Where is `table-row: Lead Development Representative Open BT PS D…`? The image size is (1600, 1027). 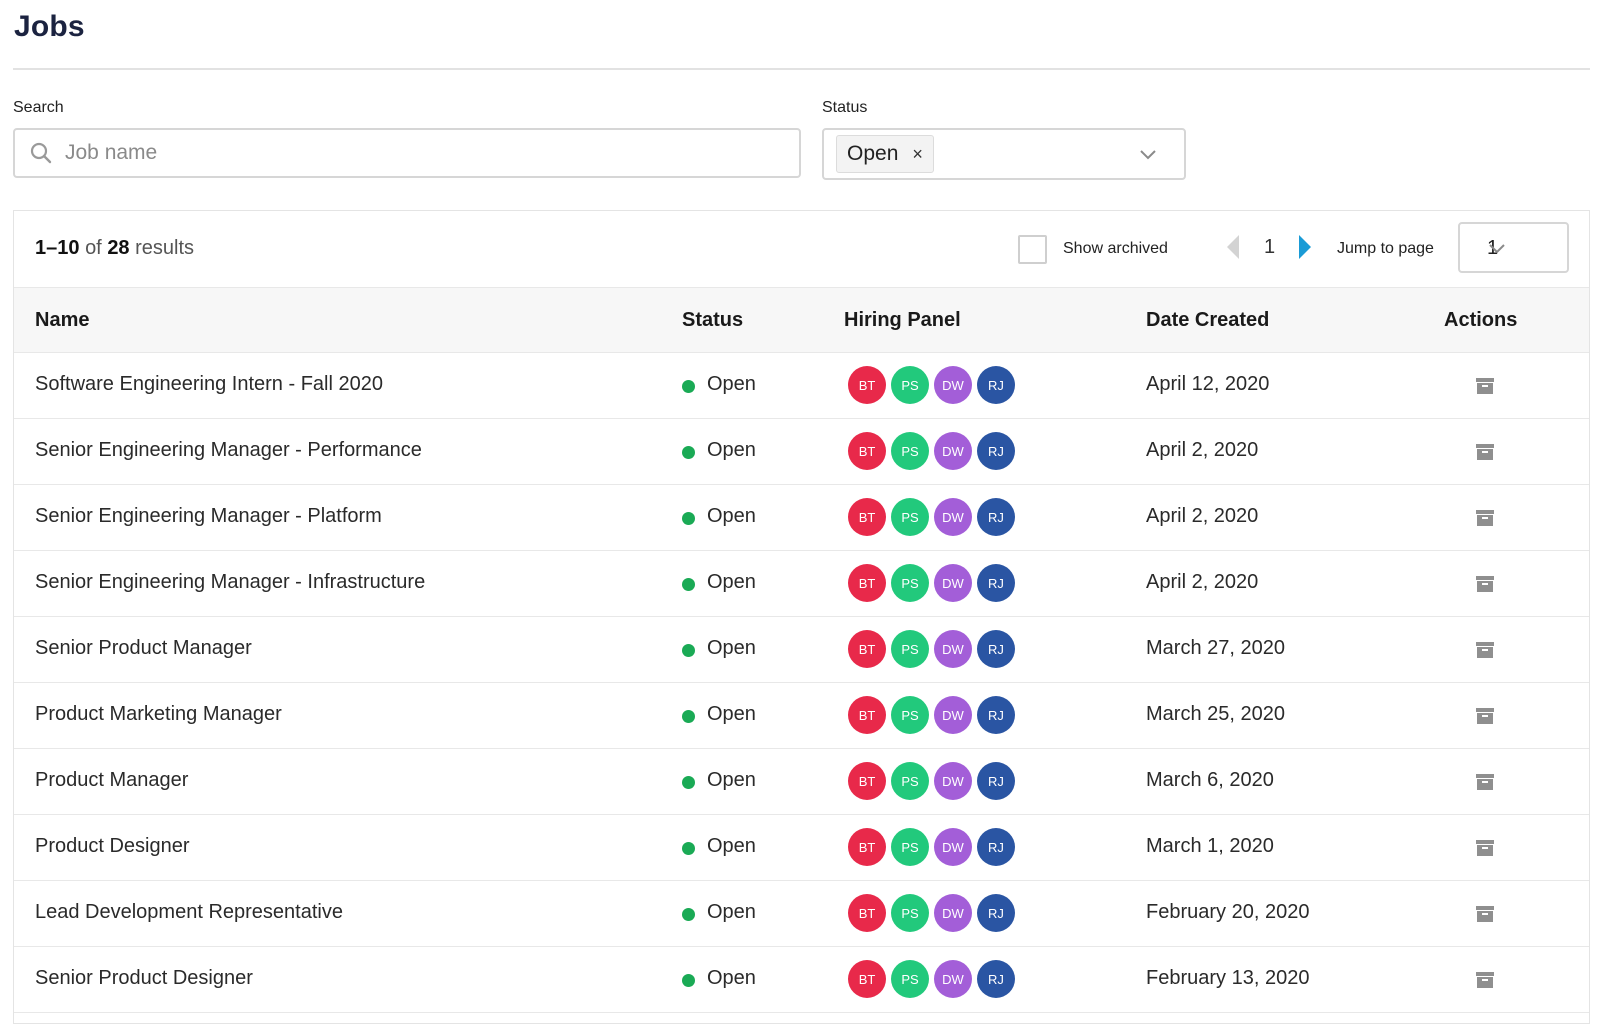 table-row: Lead Development Representative Open BT PS D… is located at coordinates (801, 914).